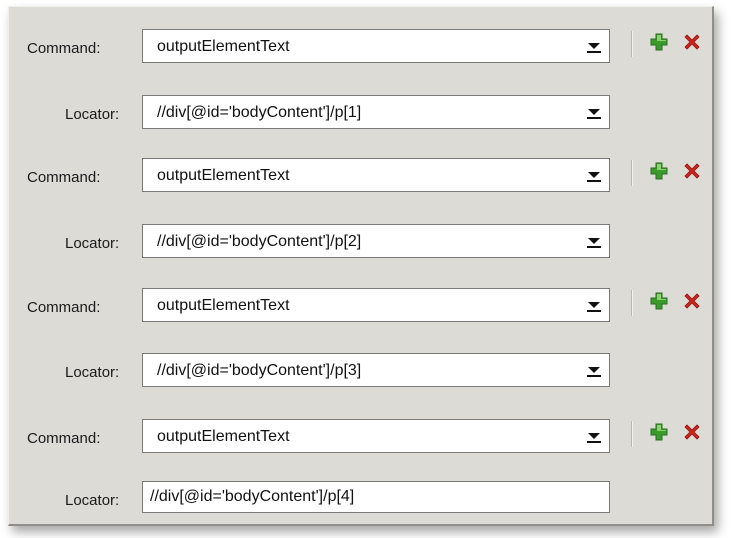  I want to click on locator-select: //div[@id='bodyContent']/p[3], so click(376, 370).